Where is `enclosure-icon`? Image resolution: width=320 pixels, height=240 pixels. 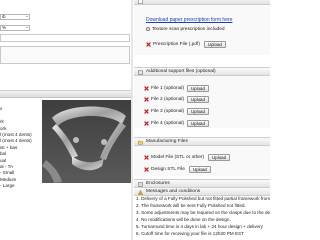 enclosure-icon is located at coordinates (140, 184).